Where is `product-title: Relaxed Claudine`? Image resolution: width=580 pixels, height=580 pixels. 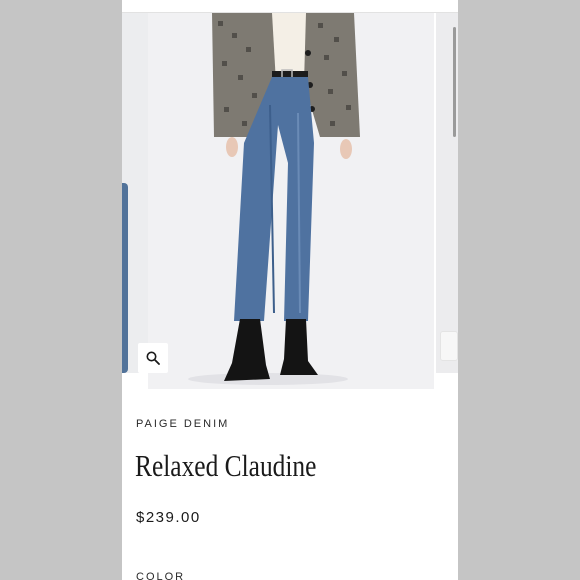
product-title: Relaxed Claudine is located at coordinates (226, 465).